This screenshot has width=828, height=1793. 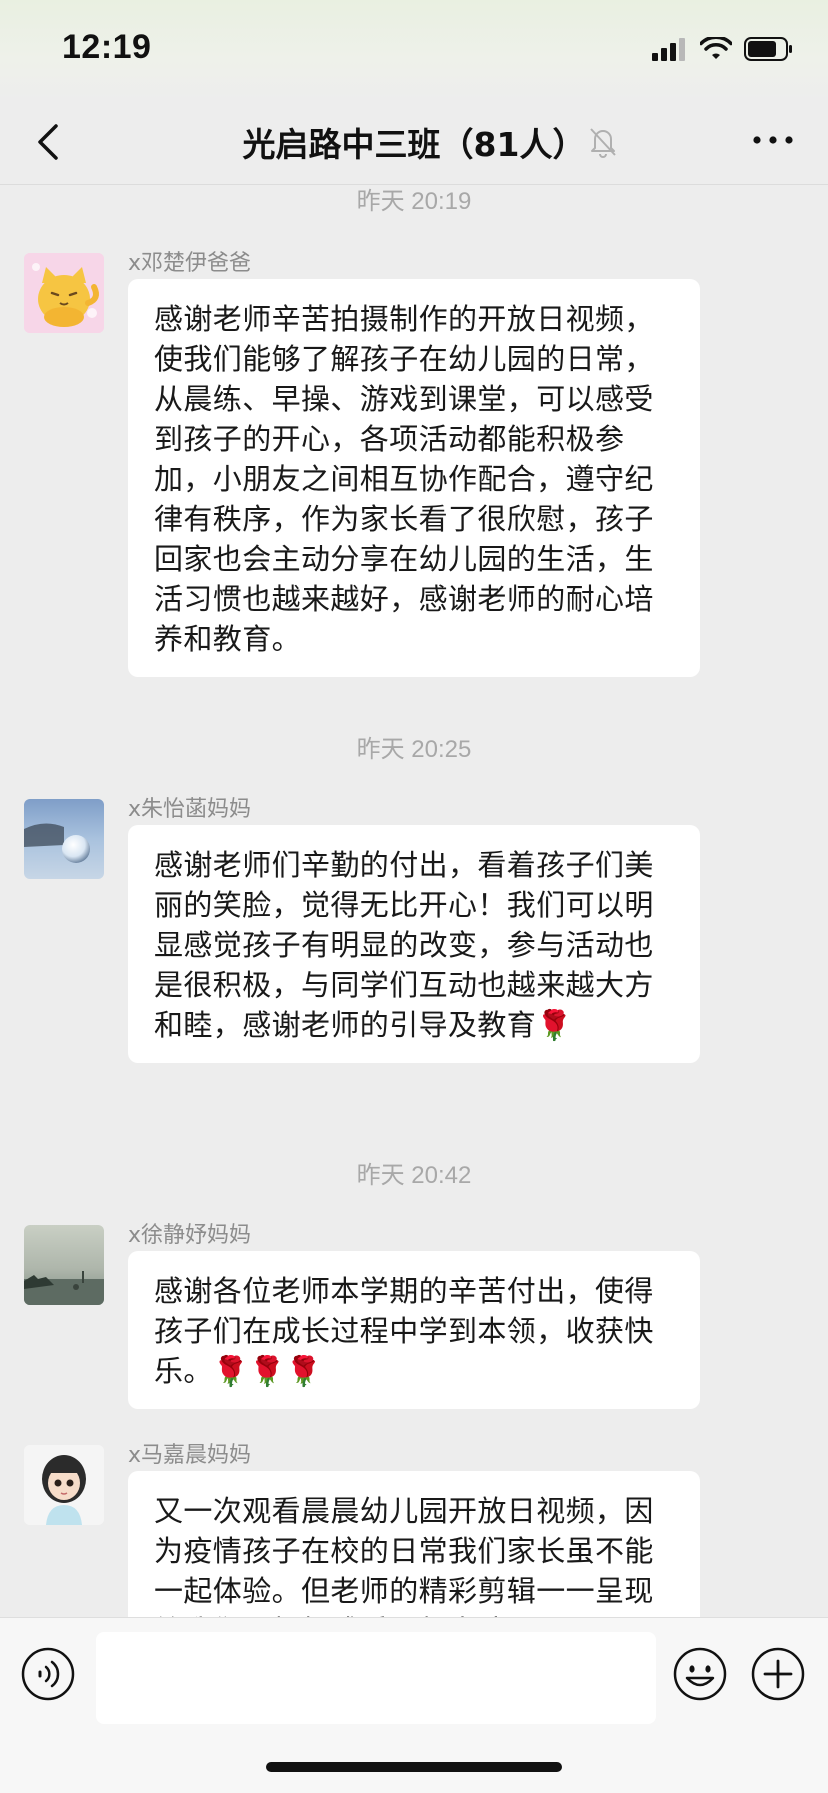 I want to click on chat-title: 光启路中三班（81人）, so click(x=414, y=142).